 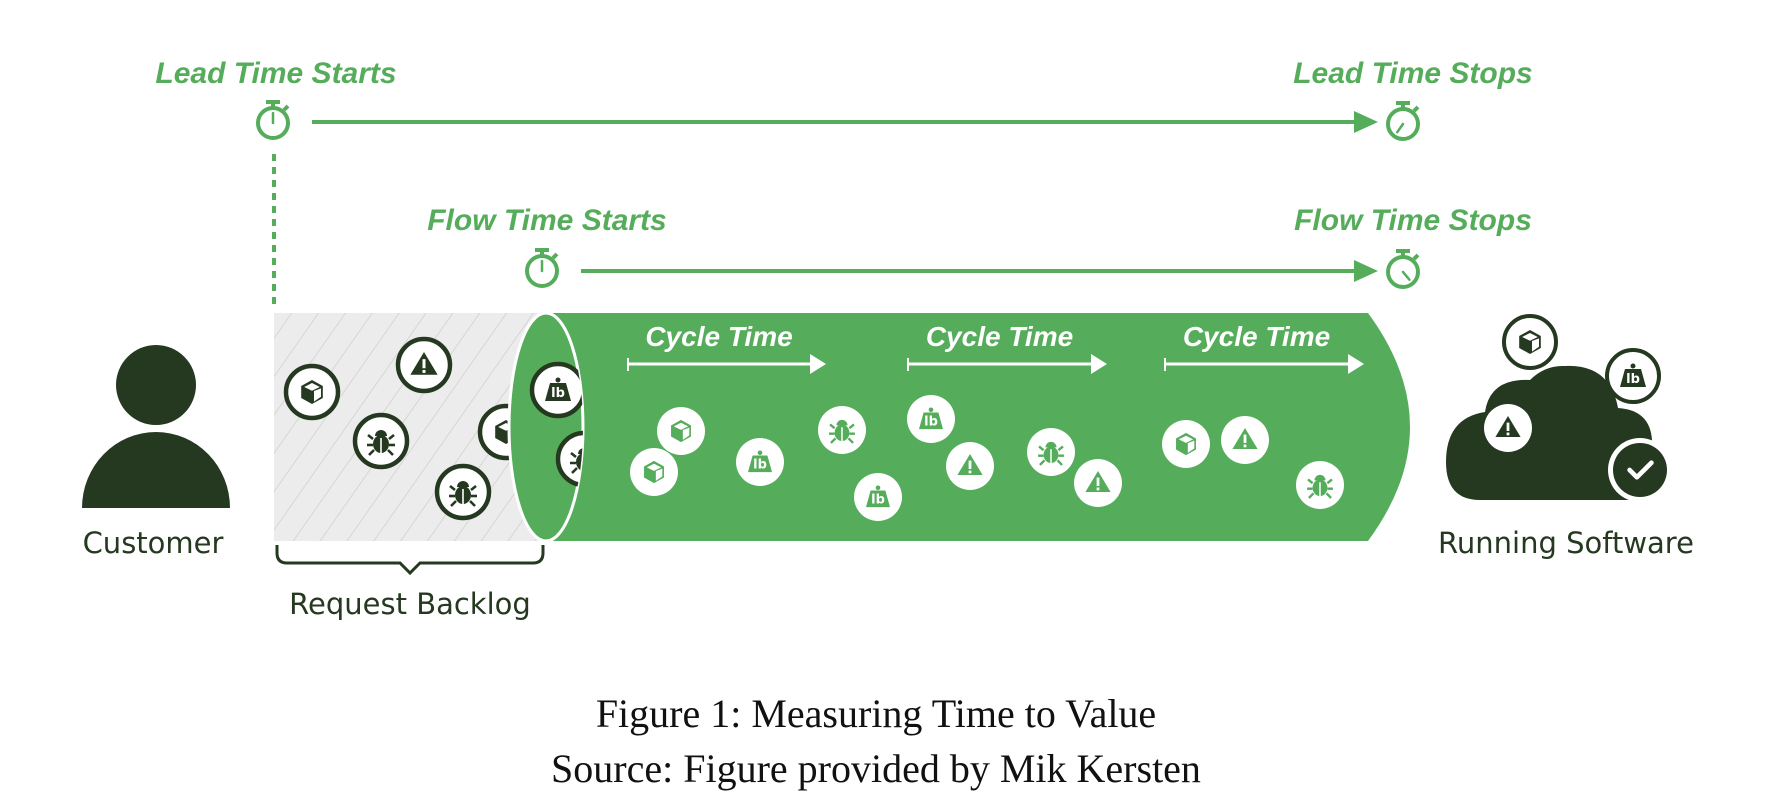 I want to click on person-icon, so click(x=156, y=426).